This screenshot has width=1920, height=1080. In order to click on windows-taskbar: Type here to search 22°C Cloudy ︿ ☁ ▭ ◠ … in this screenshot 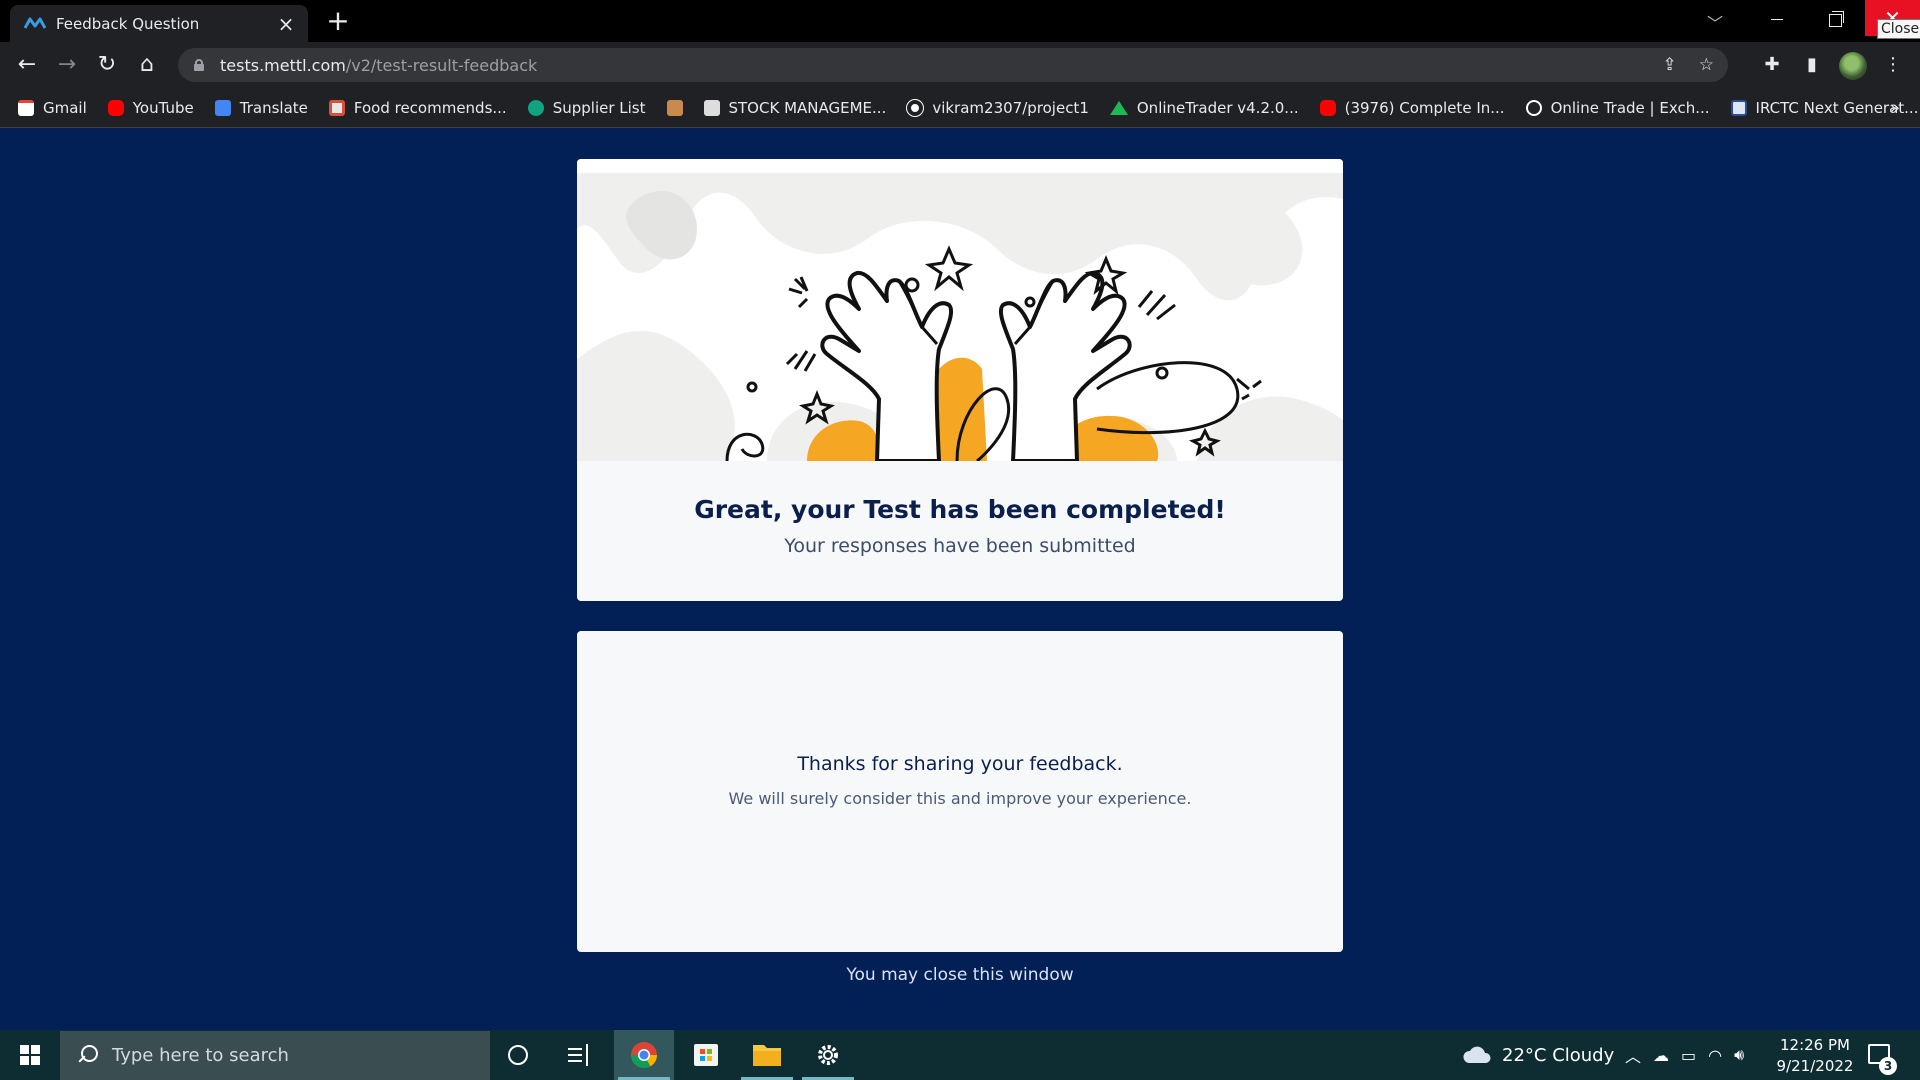, I will do `click(960, 1055)`.